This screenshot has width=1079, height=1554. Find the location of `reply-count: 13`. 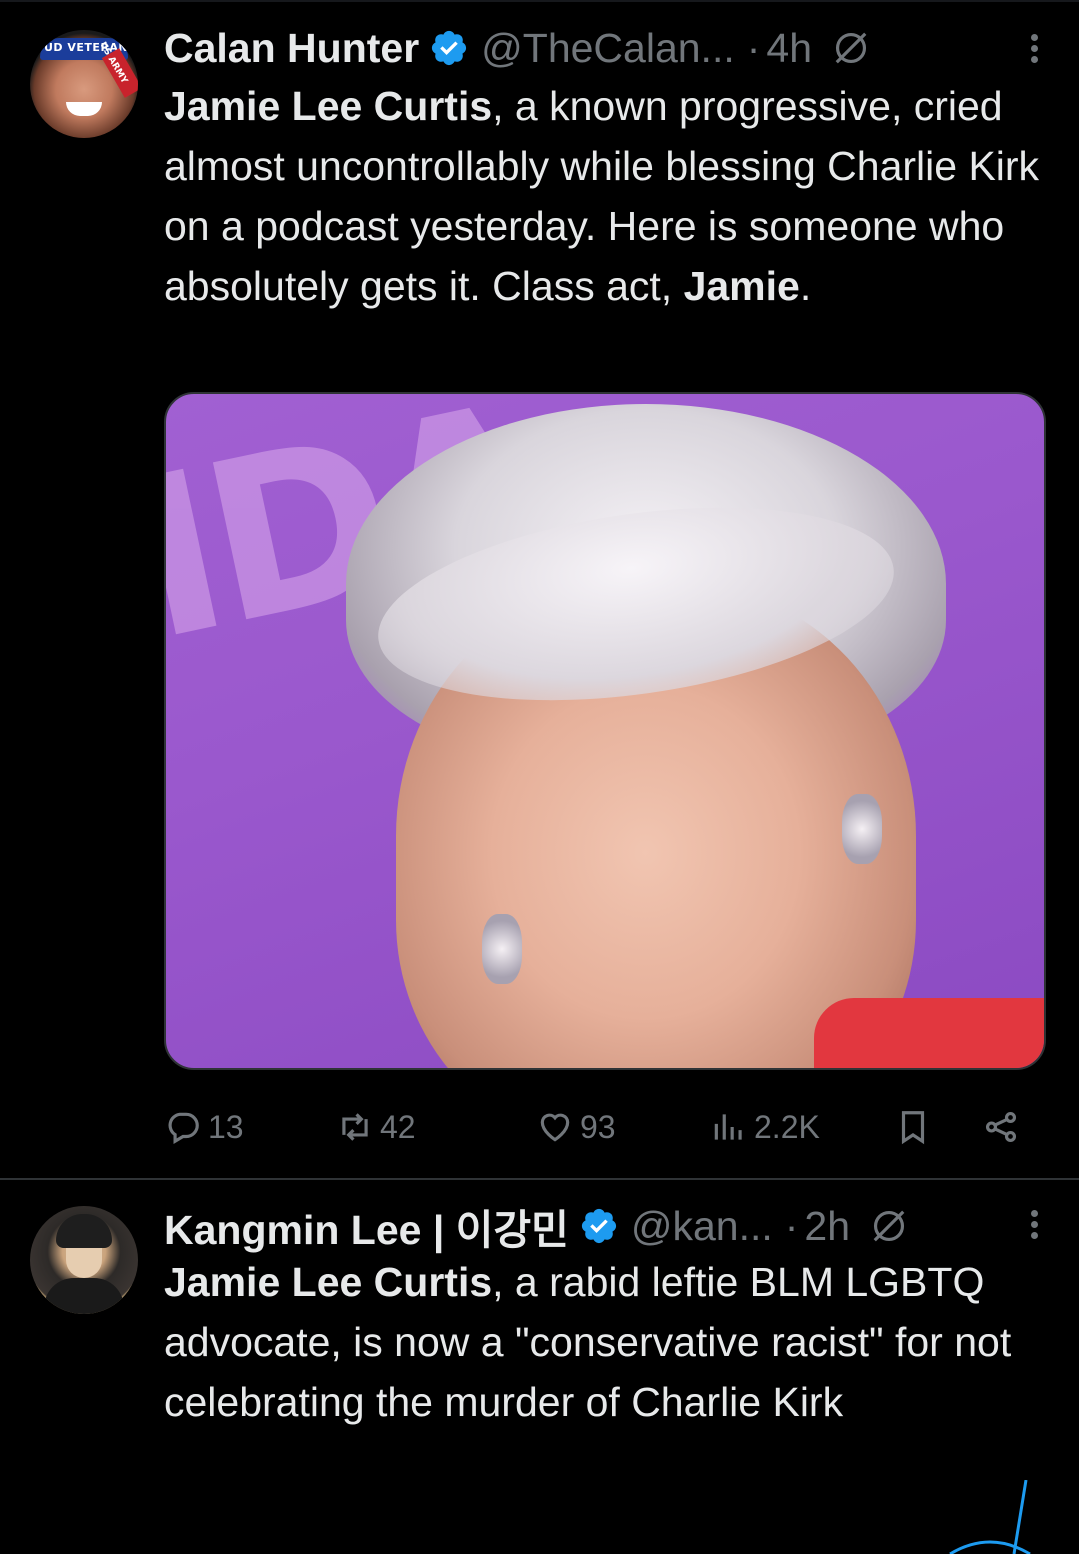

reply-count: 13 is located at coordinates (226, 1126).